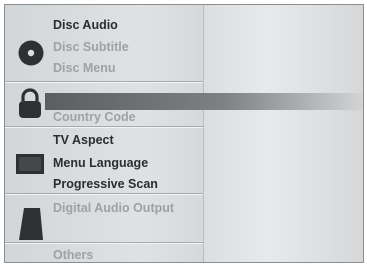 The width and height of the screenshot is (367, 264). I want to click on tv-group: TV Aspect Menu Language Progressive Scan, so click(104, 160).